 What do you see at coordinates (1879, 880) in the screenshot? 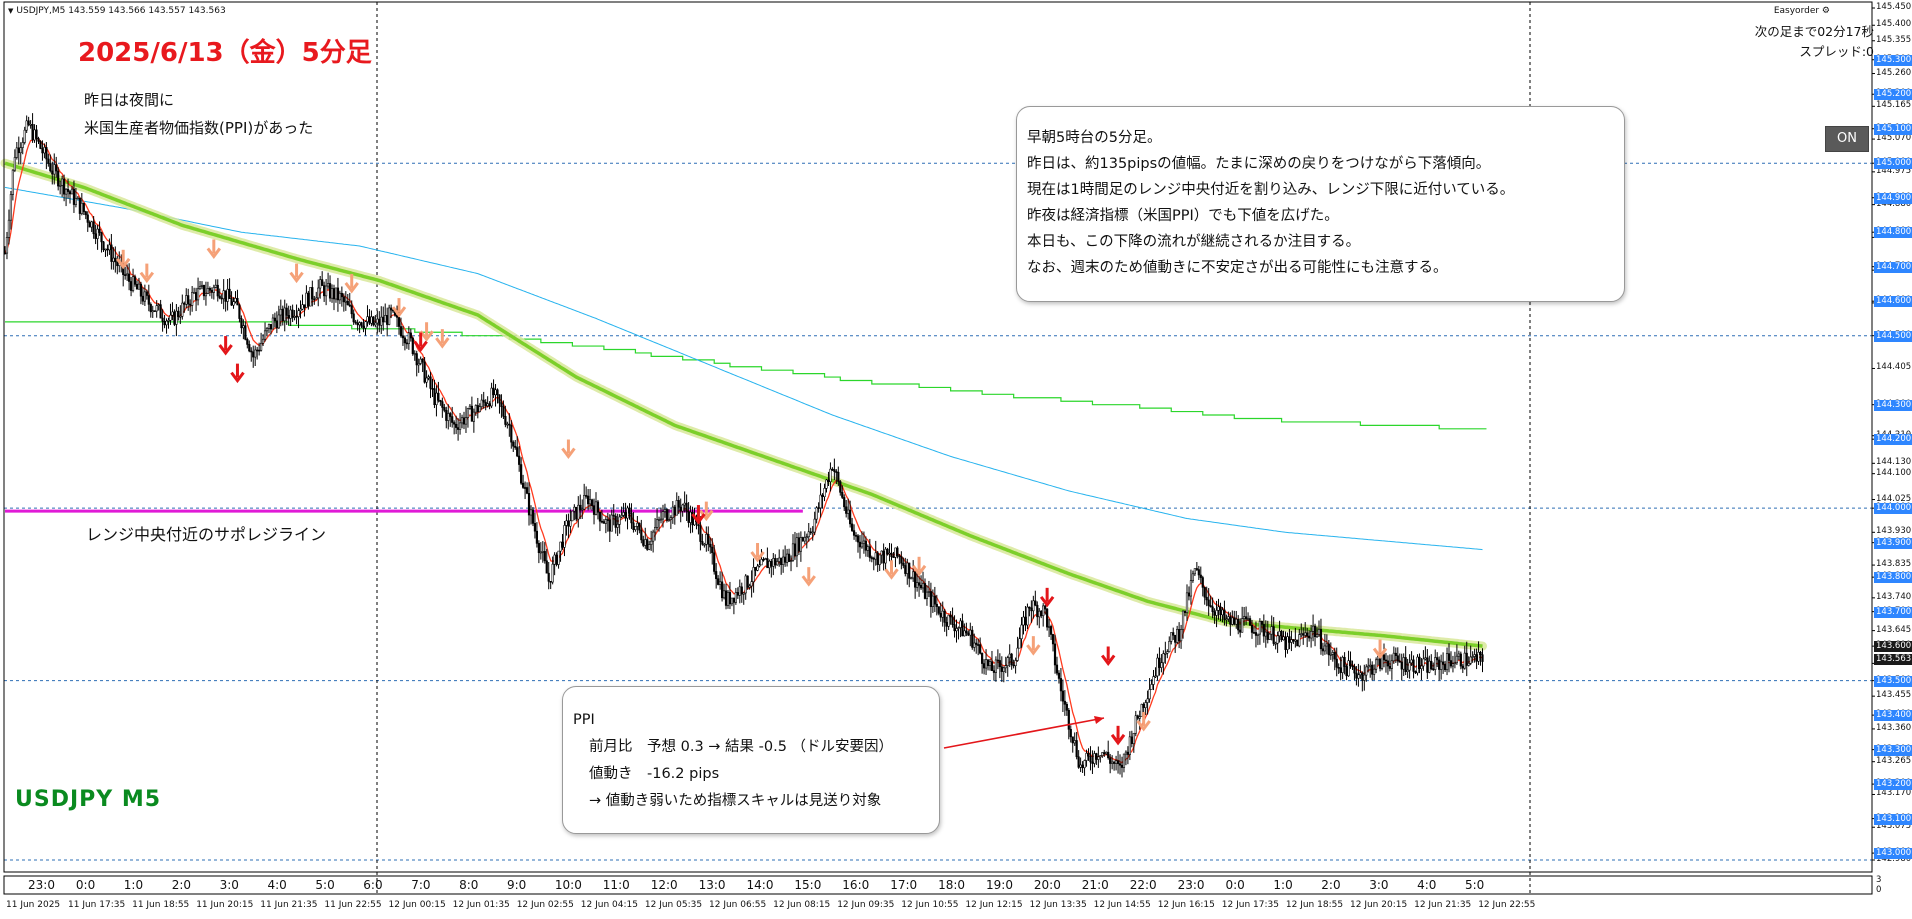
I see `sub-window-scale-label: 3` at bounding box center [1879, 880].